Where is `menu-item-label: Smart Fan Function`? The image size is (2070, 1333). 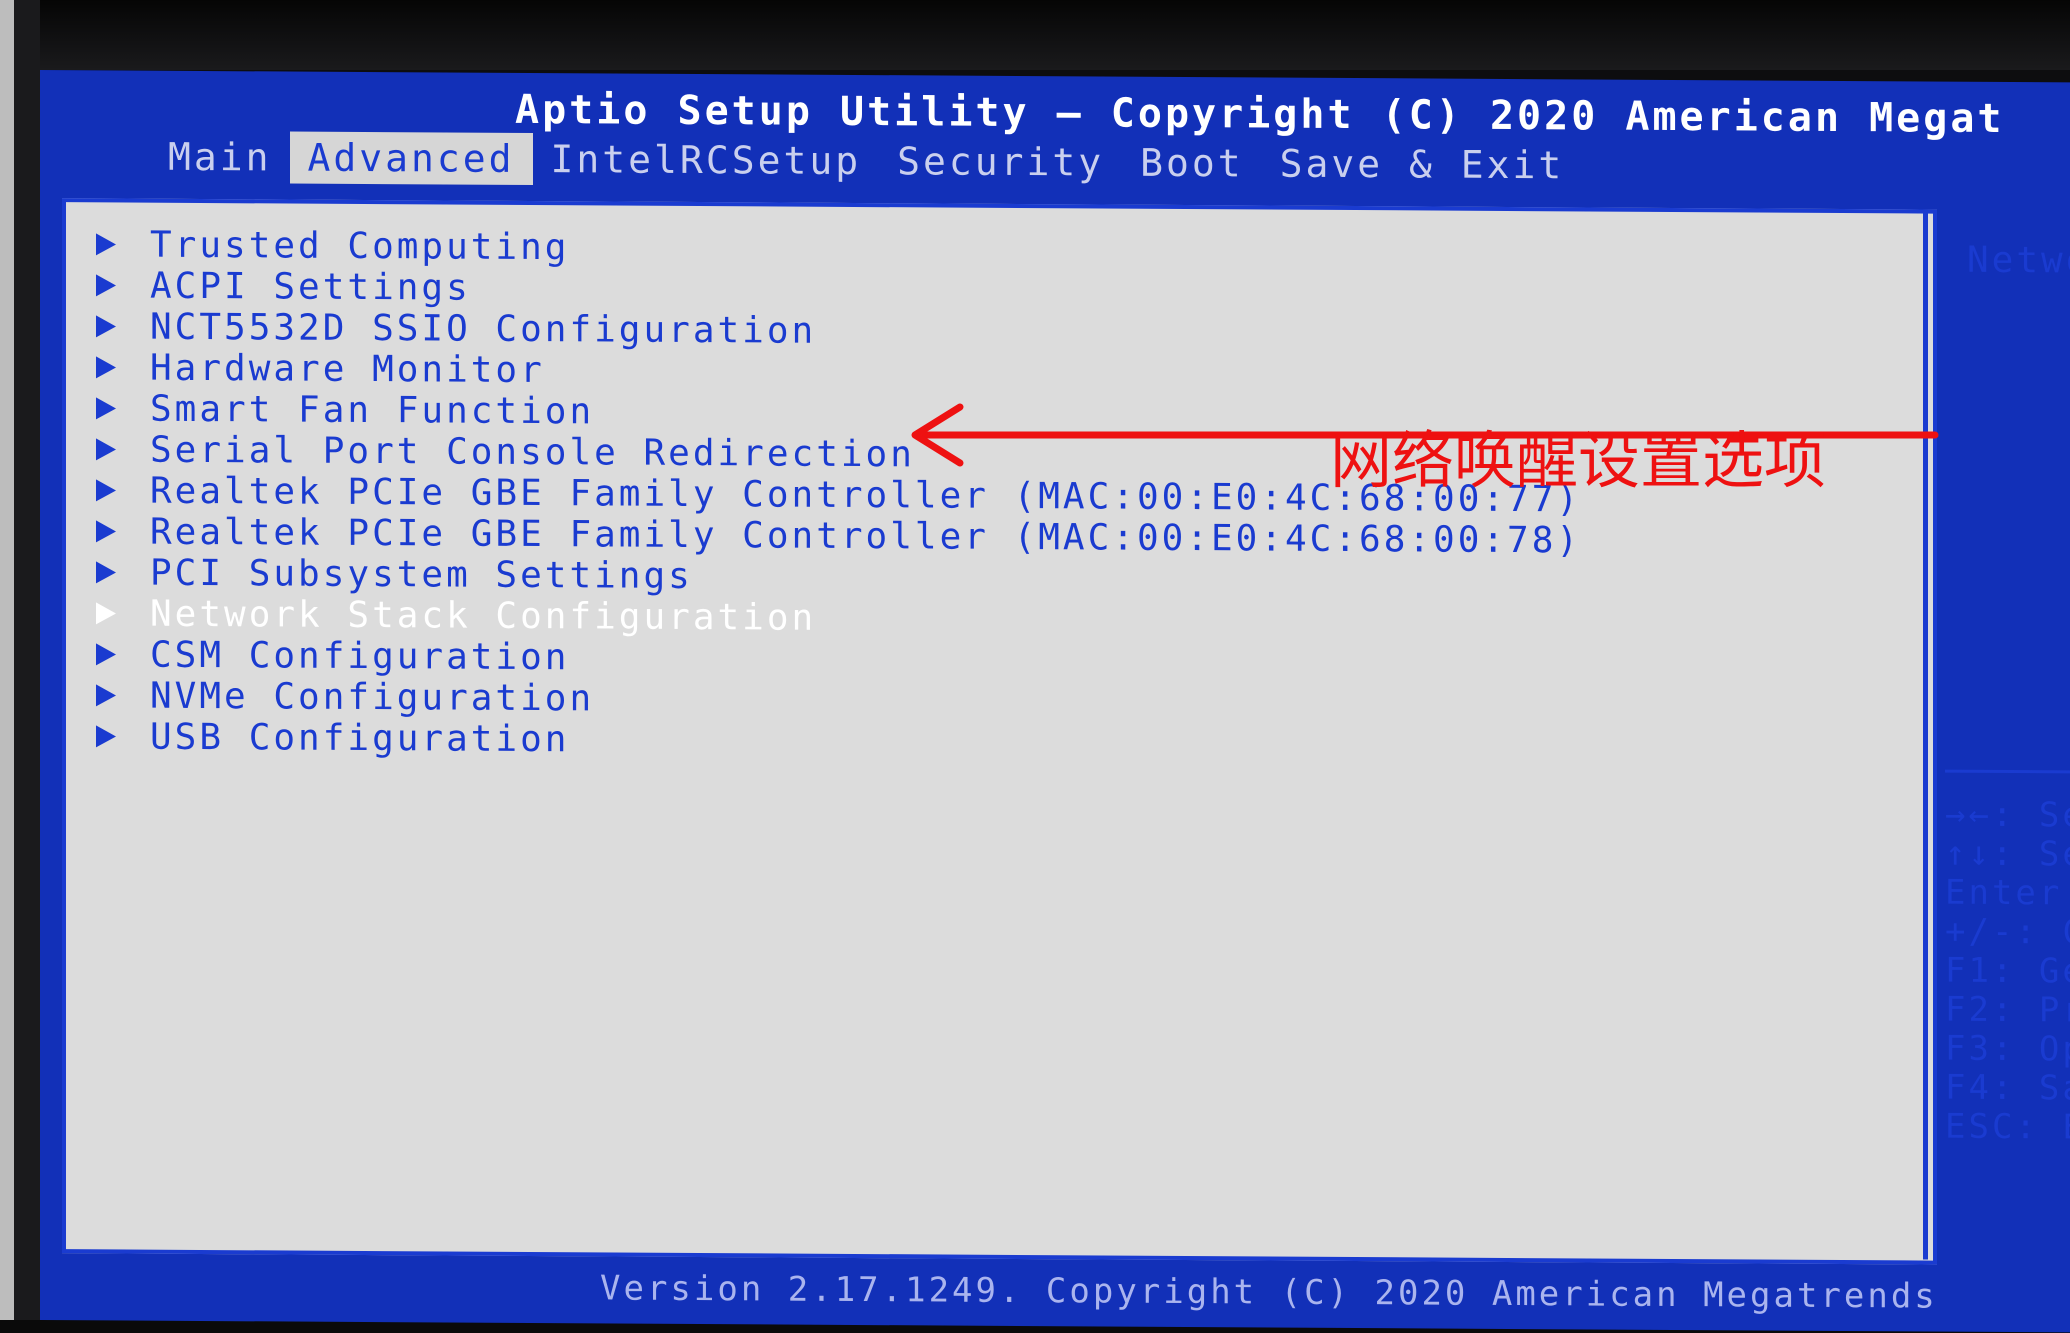 menu-item-label: Smart Fan Function is located at coordinates (372, 410).